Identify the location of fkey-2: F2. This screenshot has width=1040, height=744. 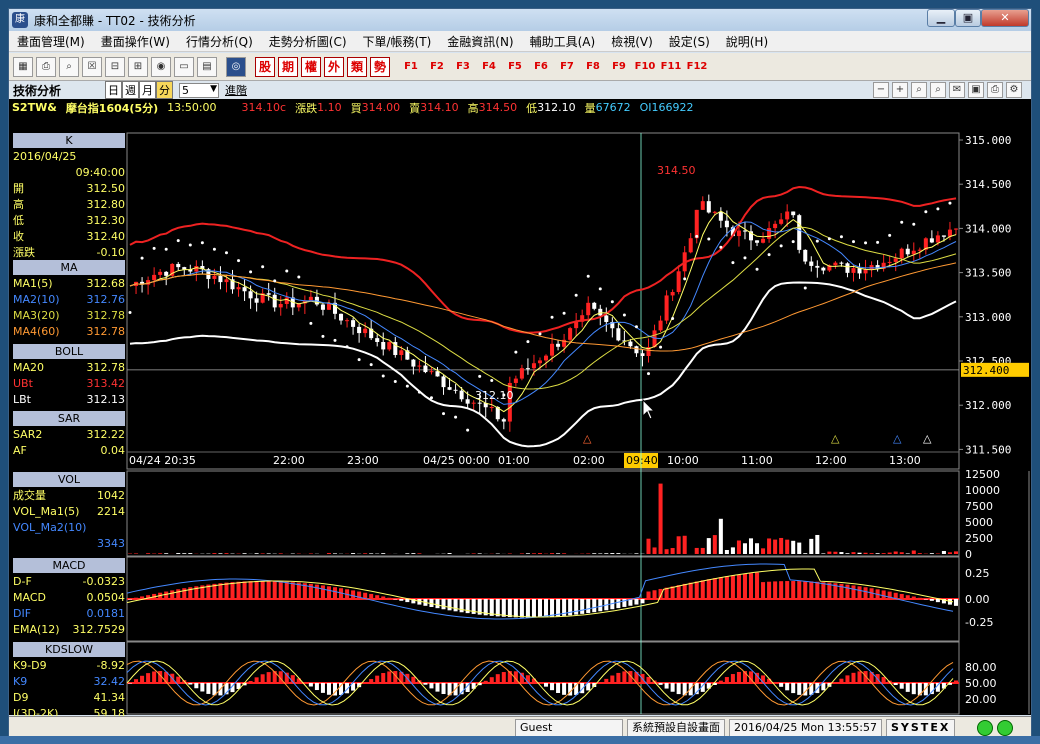
(437, 67).